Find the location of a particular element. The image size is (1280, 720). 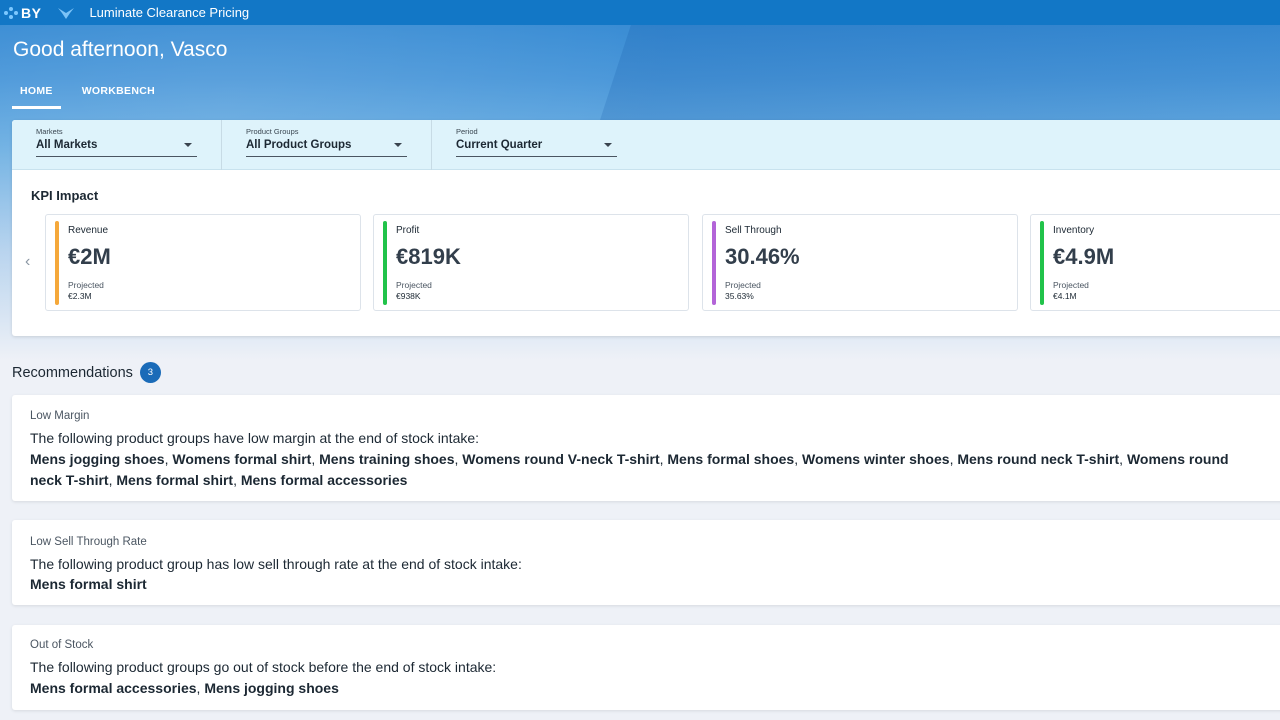

by-logo-icon is located at coordinates (11, 12).